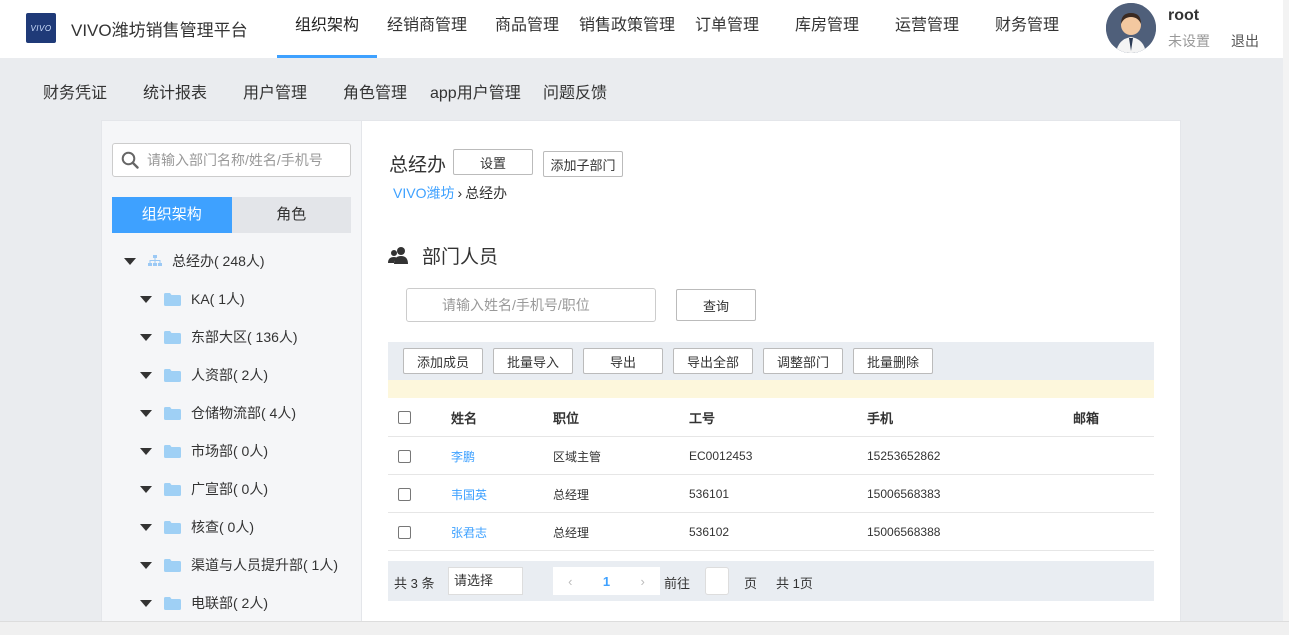 This screenshot has height=635, width=1289. What do you see at coordinates (229, 375) in the screenshot?
I see `tree-node-label: 人资部( 2人)` at bounding box center [229, 375].